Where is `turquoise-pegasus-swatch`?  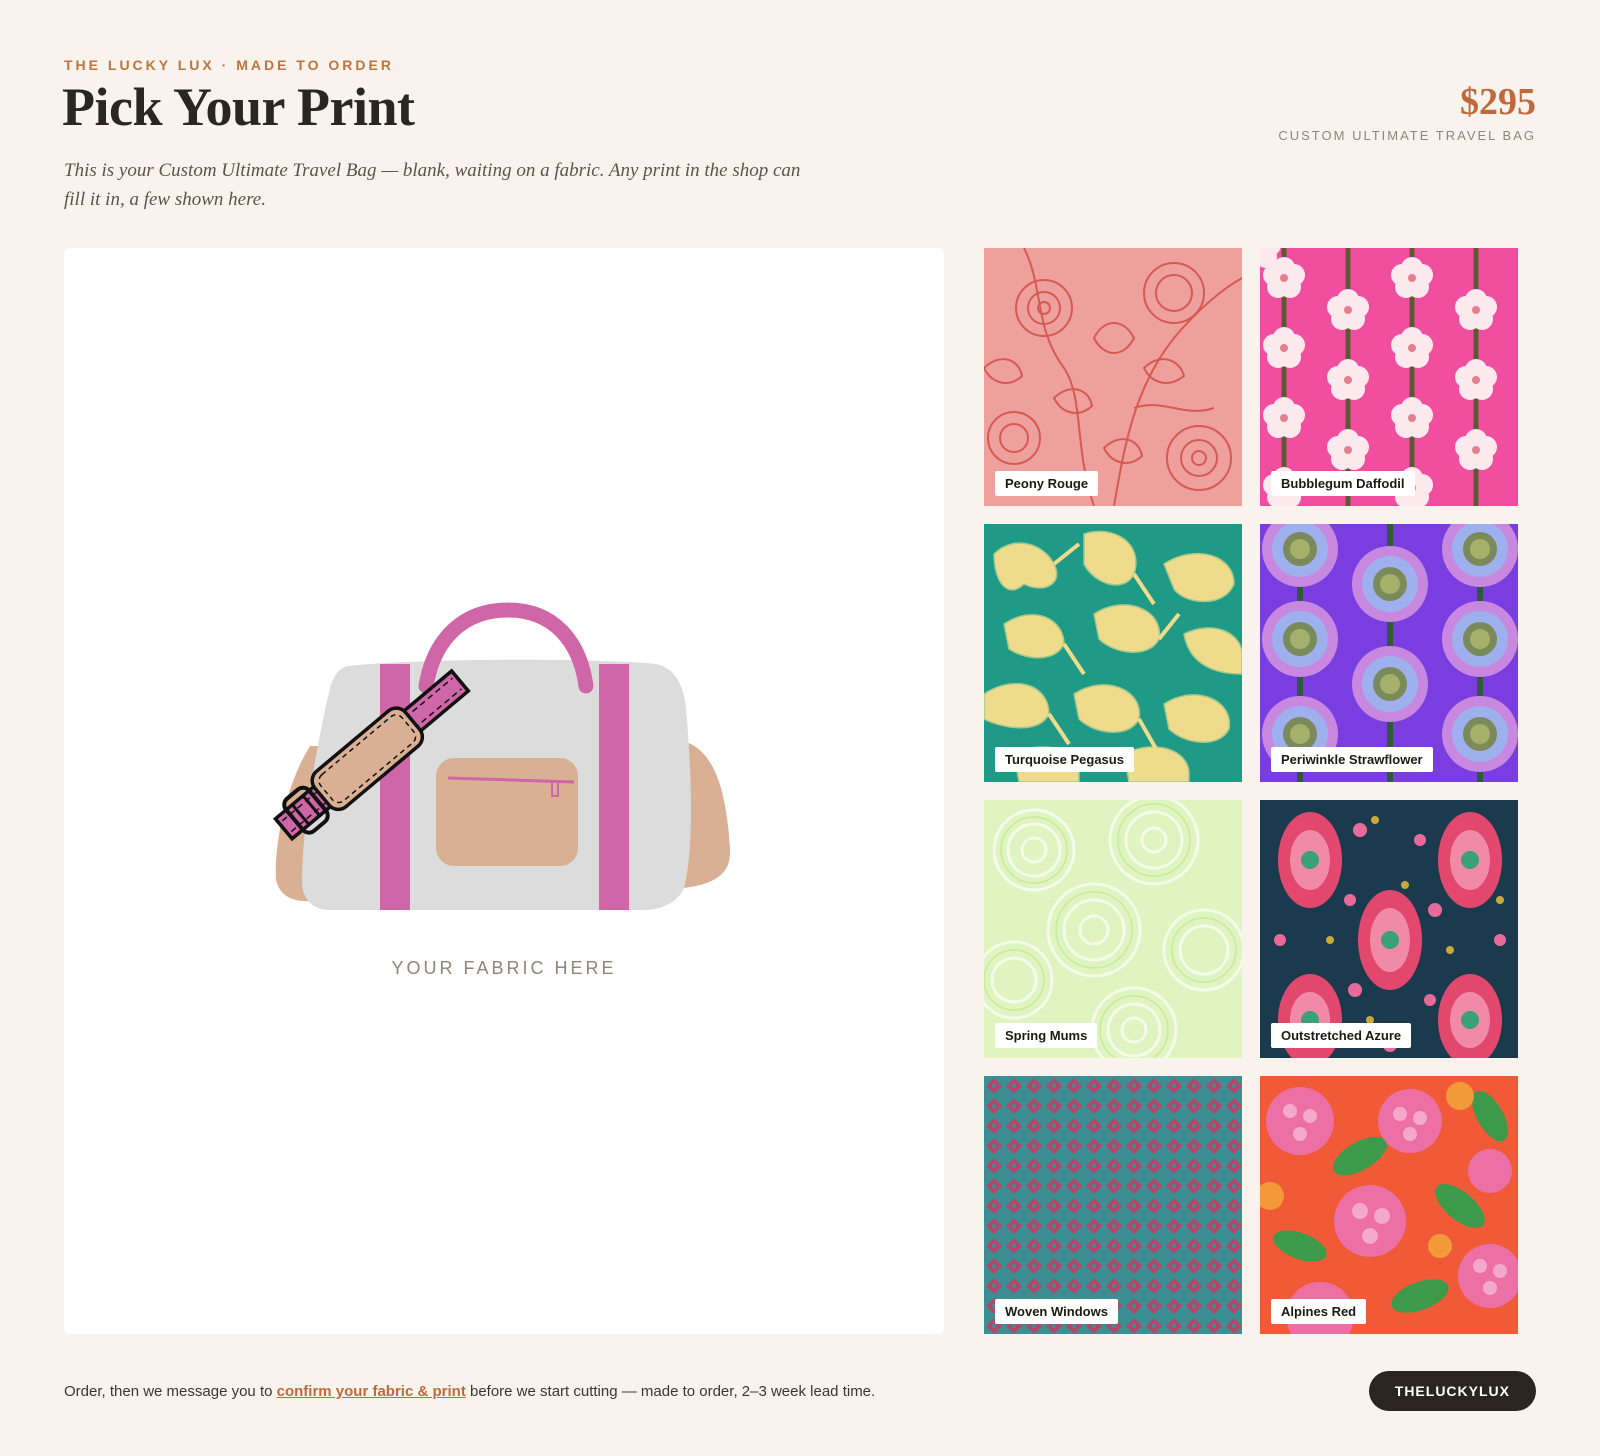
turquoise-pegasus-swatch is located at coordinates (1113, 653).